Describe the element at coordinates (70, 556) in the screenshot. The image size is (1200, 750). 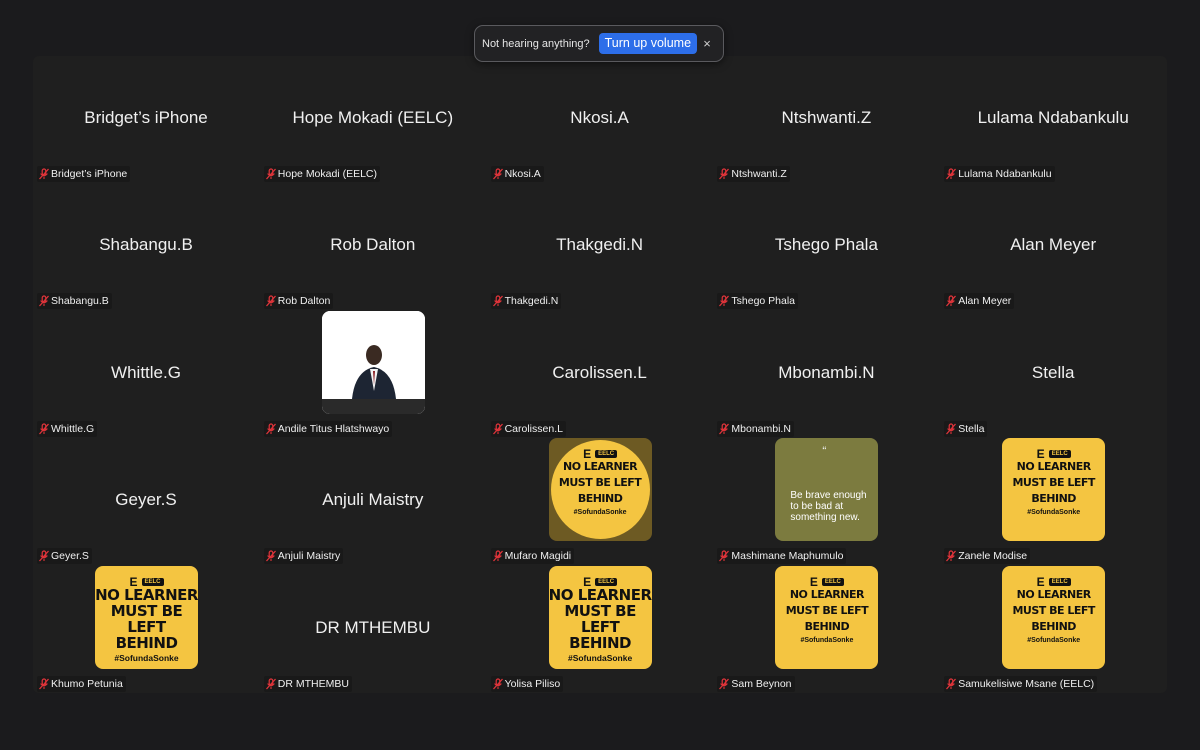
I see `participant-name-text: Geyer.S` at that location.